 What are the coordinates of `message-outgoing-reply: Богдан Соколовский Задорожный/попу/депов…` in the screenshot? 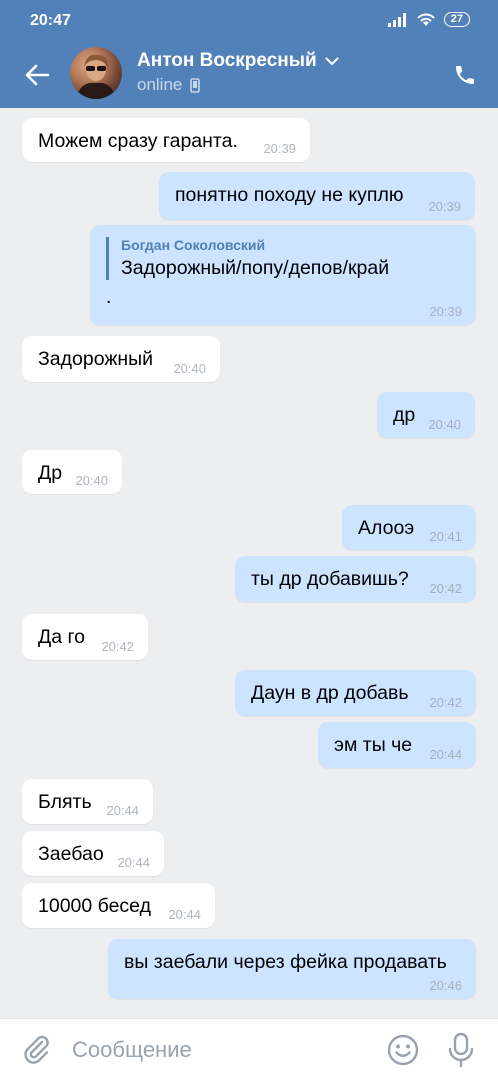 It's located at (283, 275).